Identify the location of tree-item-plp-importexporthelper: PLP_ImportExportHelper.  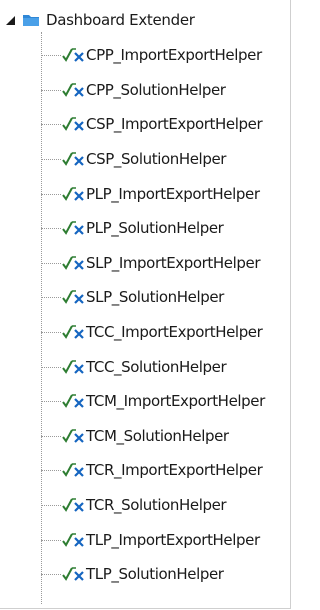
(146, 193).